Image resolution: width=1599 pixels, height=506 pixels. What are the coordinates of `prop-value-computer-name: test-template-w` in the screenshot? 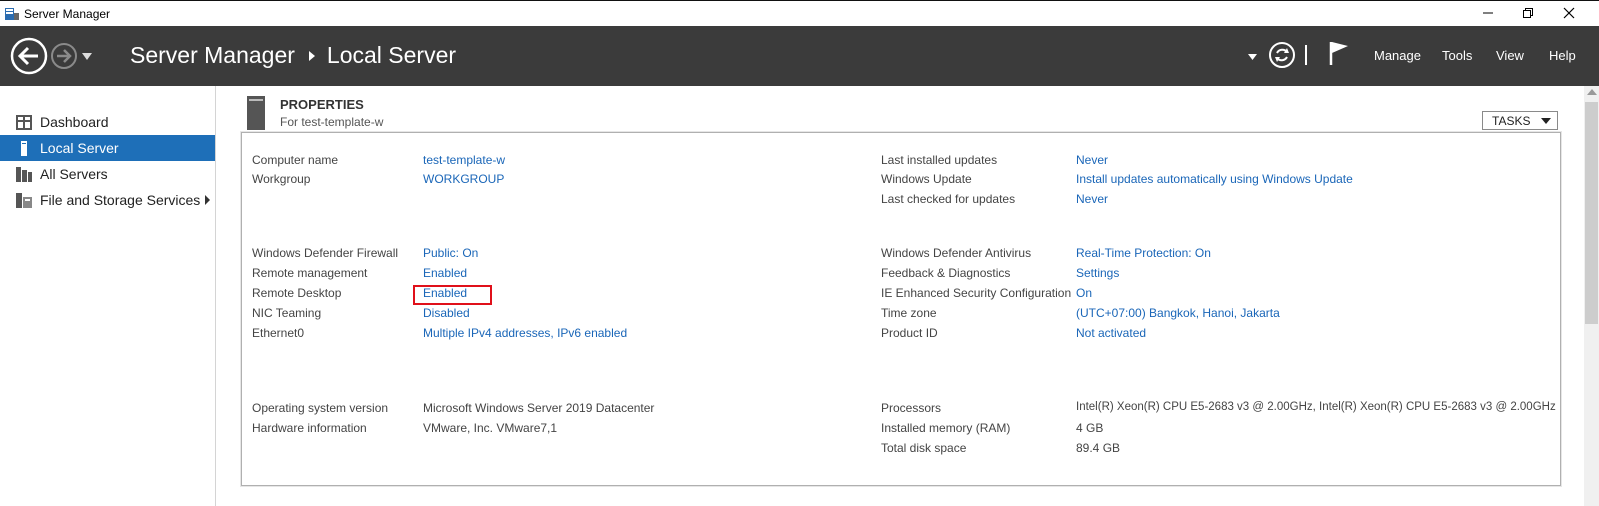 It's located at (464, 160).